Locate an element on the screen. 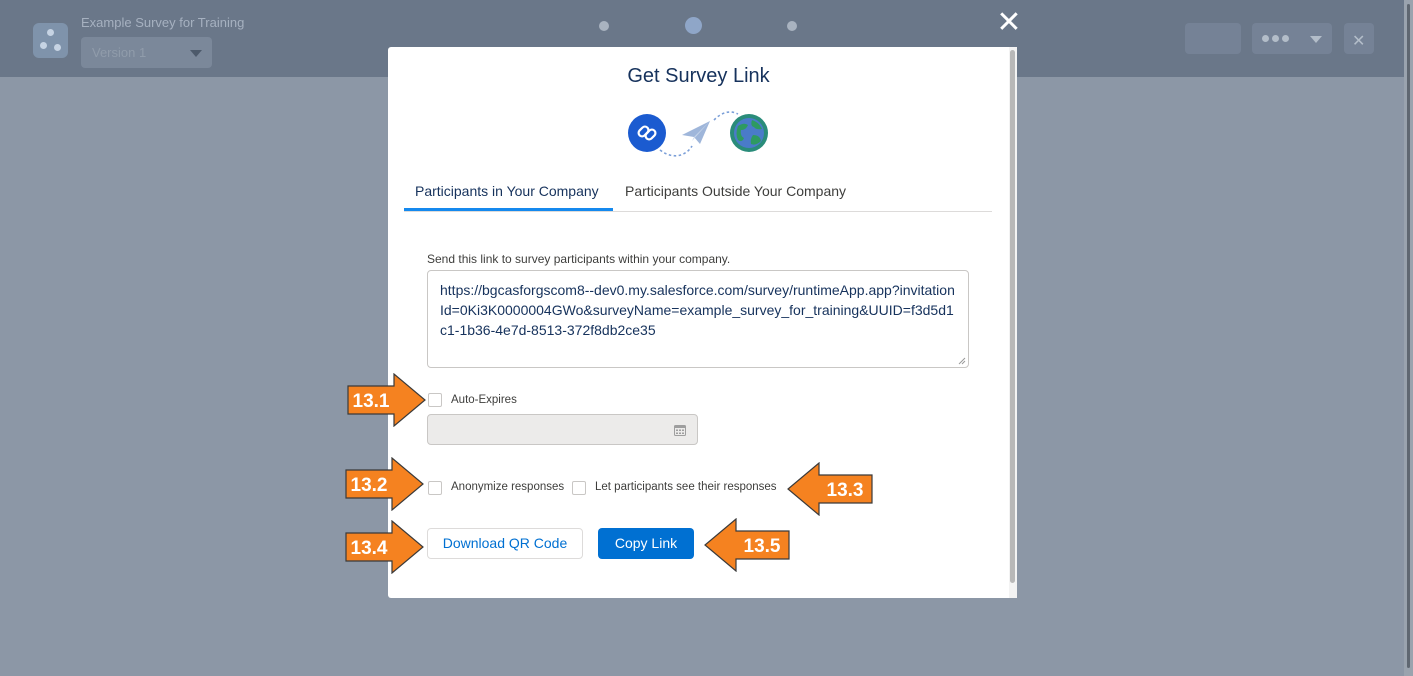 This screenshot has height=676, width=1413. callout-label-13-4: 13.4 is located at coordinates (369, 548).